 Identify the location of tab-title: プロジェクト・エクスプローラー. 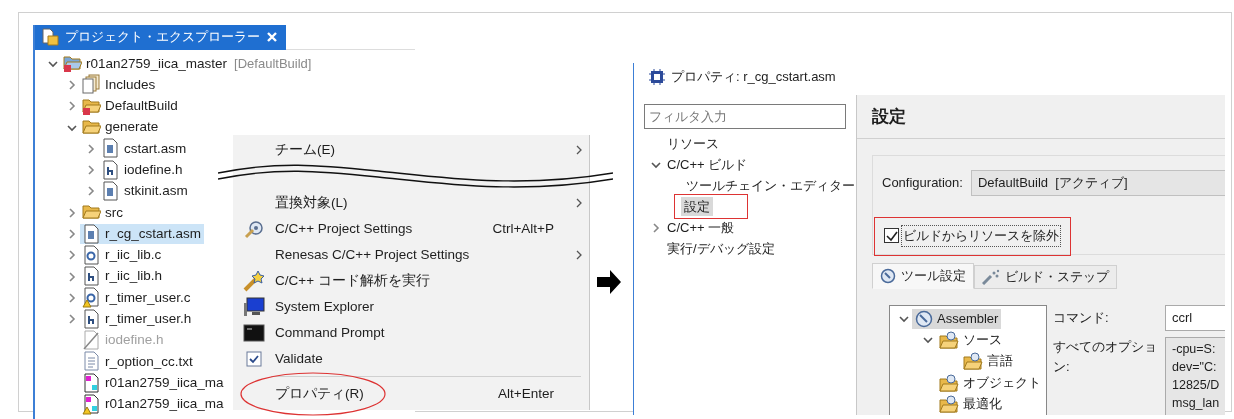
(162, 37).